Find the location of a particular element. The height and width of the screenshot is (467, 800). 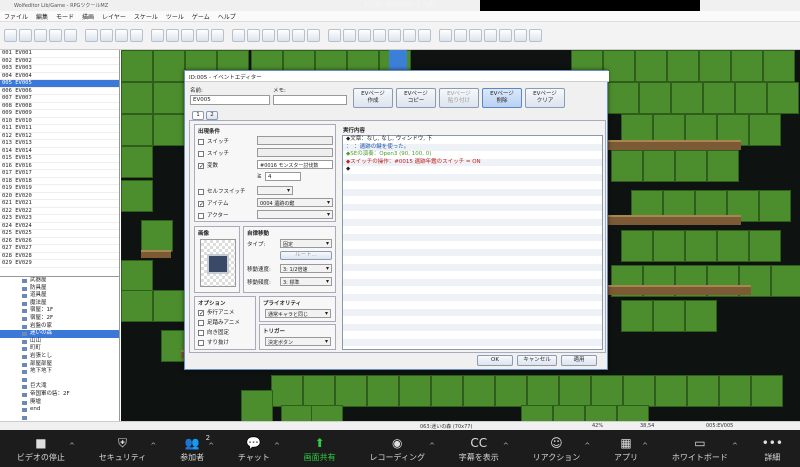

command-row: ： ：遺跡の鍵を使った。 is located at coordinates (472, 147).